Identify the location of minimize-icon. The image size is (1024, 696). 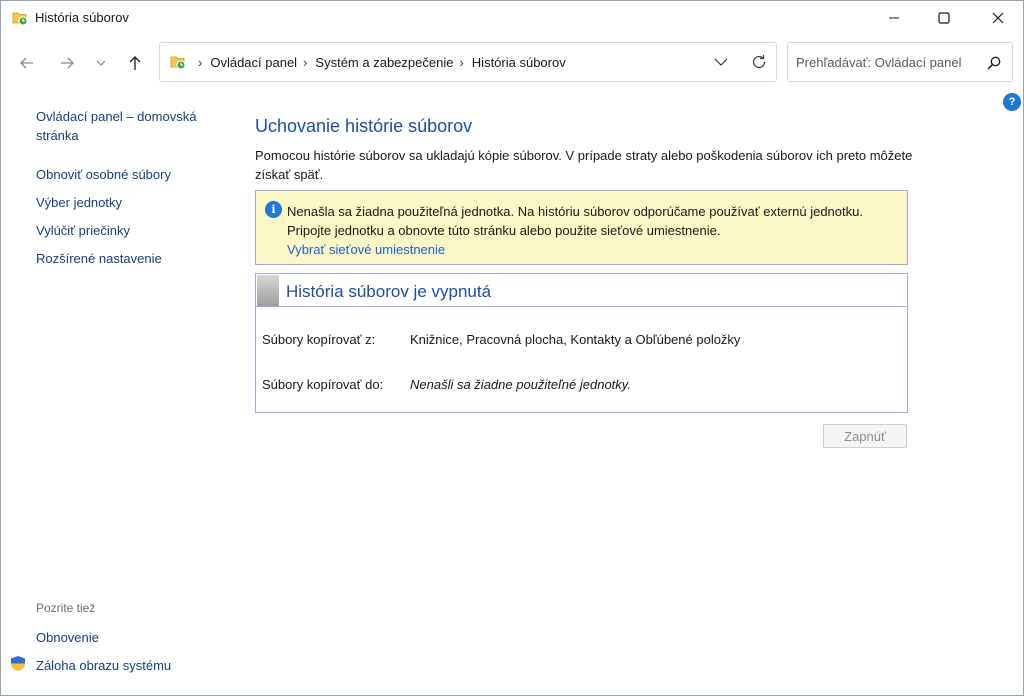
(894, 18).